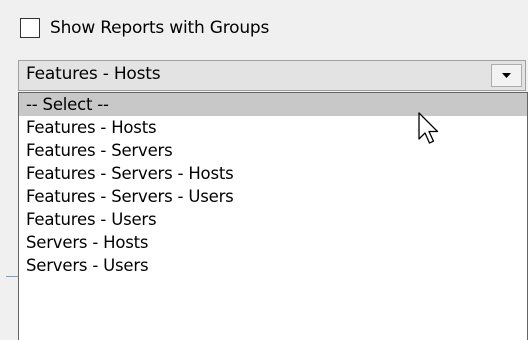 This screenshot has width=528, height=340. What do you see at coordinates (428, 128) in the screenshot?
I see `mouse-pointer-icon` at bounding box center [428, 128].